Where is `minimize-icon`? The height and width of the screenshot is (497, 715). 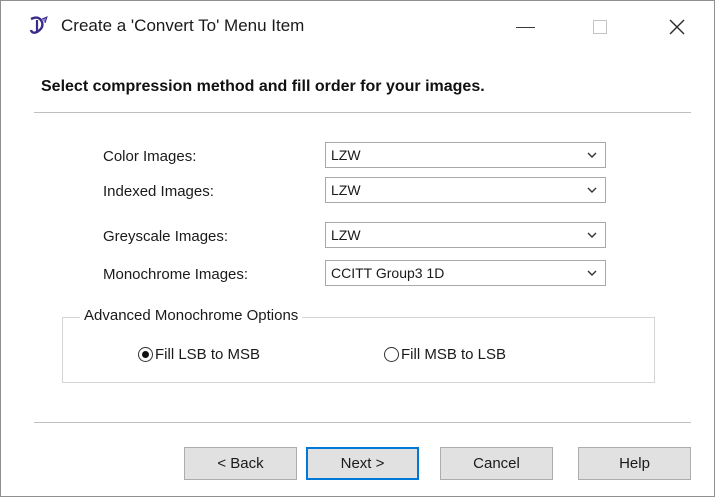 minimize-icon is located at coordinates (525, 27).